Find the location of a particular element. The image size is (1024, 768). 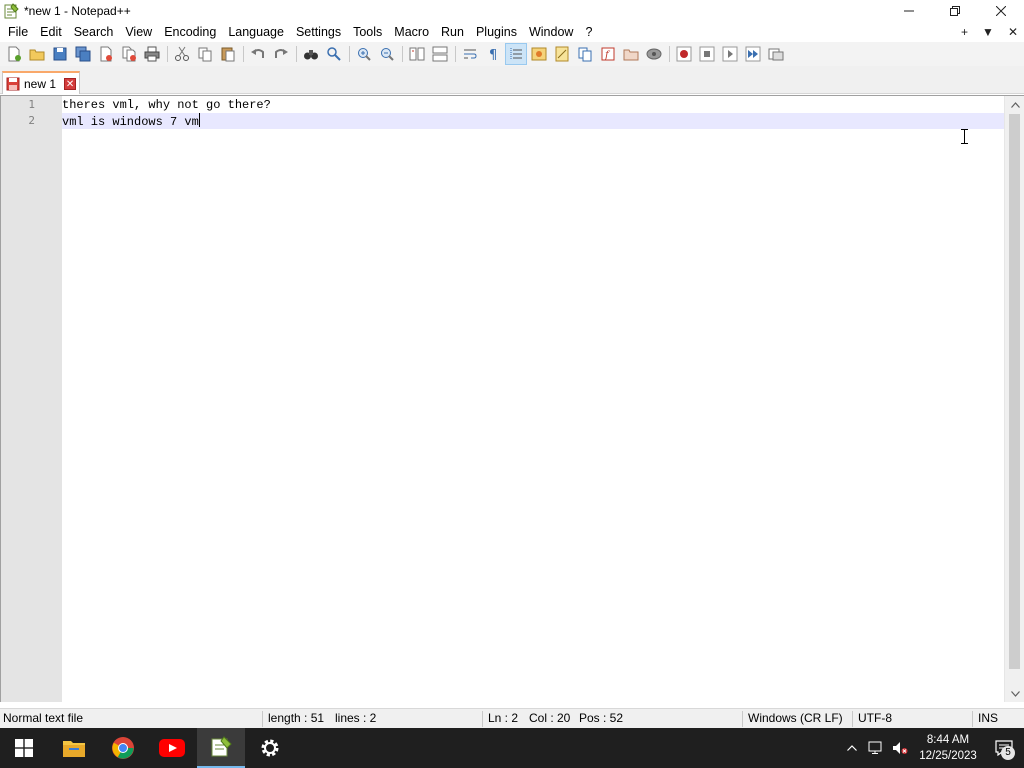

clock-time: 8:44 AM is located at coordinates (948, 740).